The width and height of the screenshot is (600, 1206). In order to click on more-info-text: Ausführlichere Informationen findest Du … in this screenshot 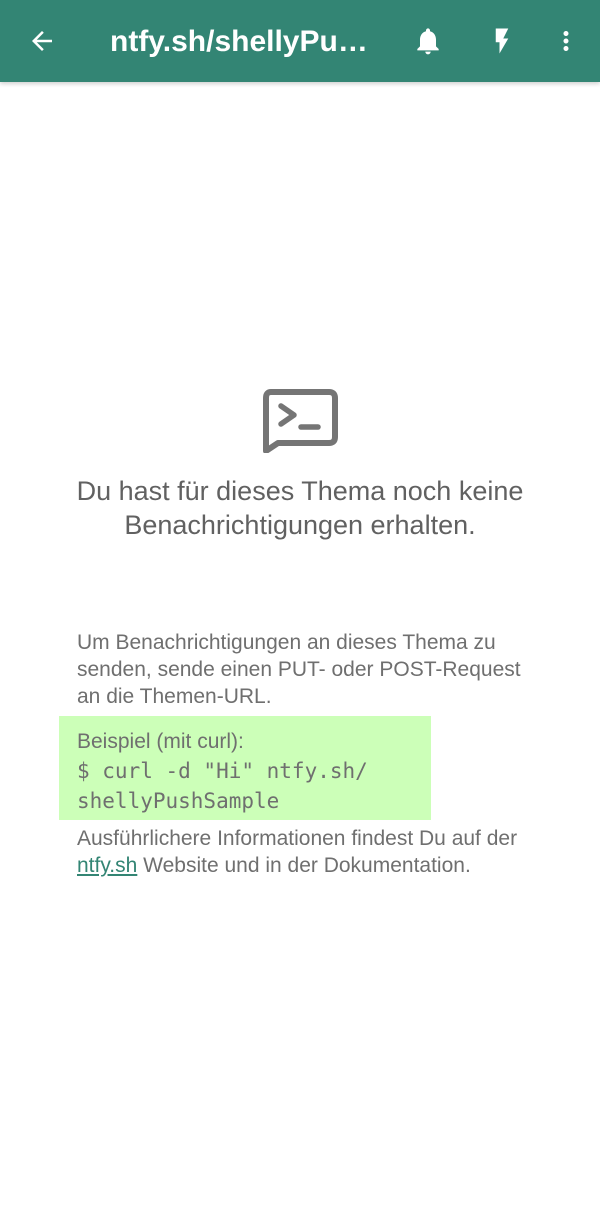, I will do `click(312, 852)`.